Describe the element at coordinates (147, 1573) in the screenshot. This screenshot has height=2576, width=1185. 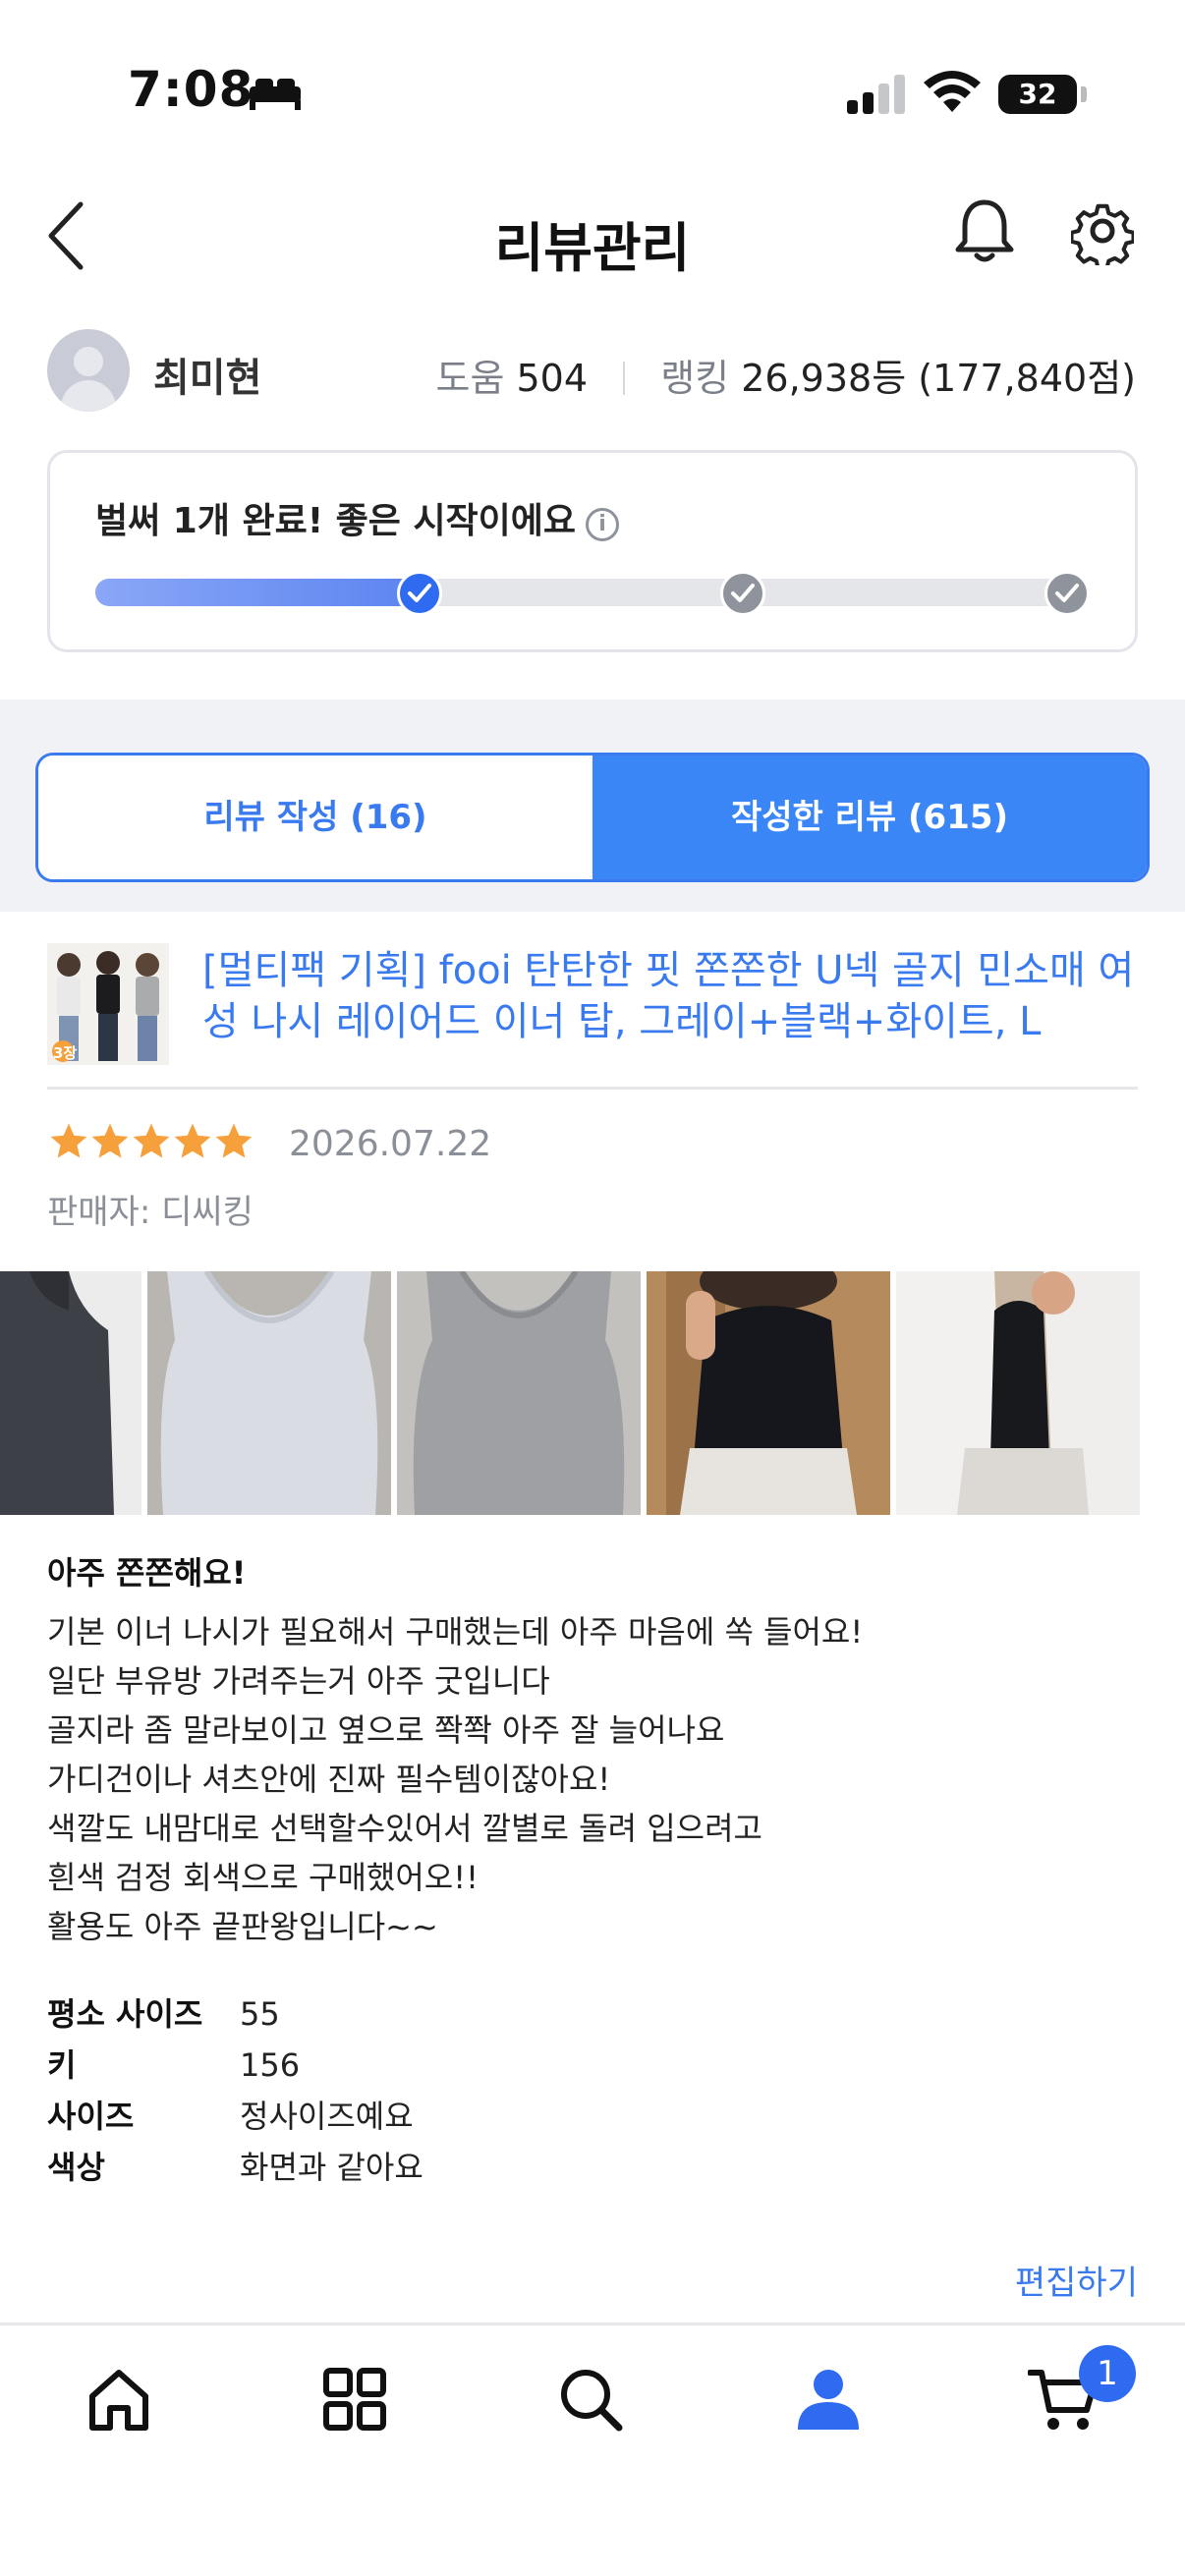
I see `review-title: 아주 쫀쫀해요!` at that location.